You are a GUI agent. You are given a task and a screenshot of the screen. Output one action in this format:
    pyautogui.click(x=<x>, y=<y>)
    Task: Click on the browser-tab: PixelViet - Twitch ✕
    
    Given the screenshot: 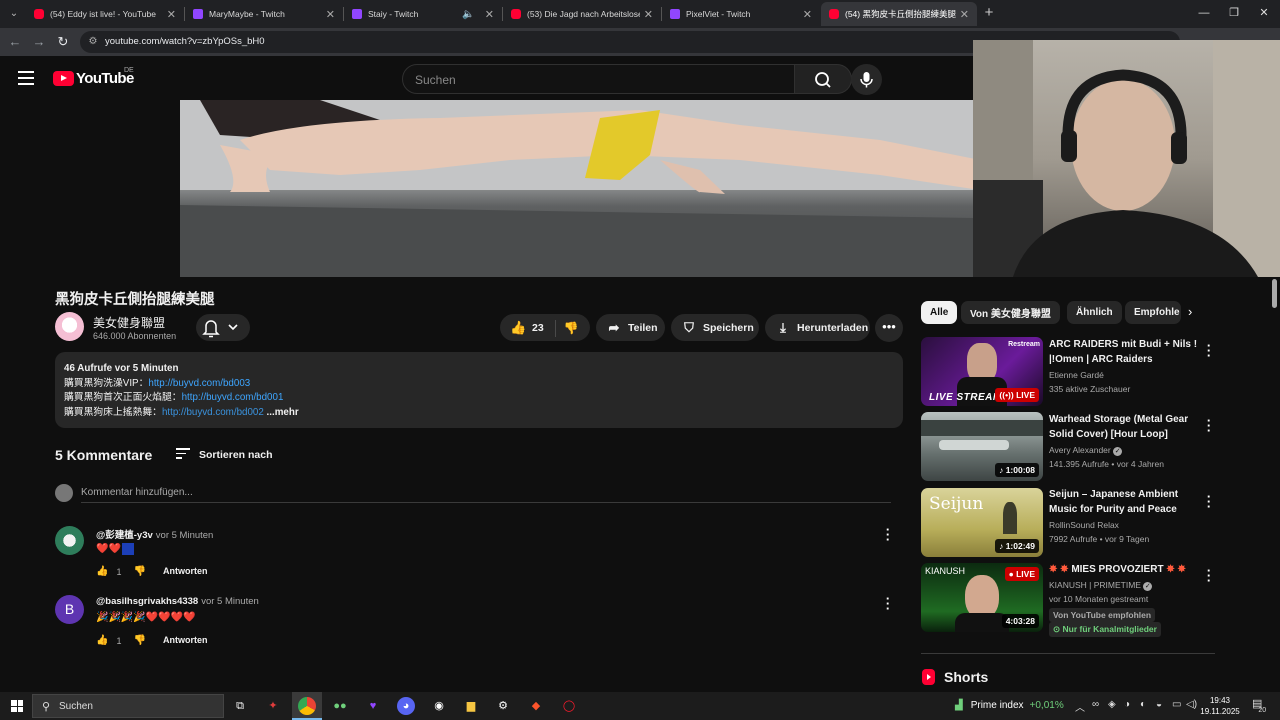 What is the action you would take?
    pyautogui.click(x=741, y=14)
    